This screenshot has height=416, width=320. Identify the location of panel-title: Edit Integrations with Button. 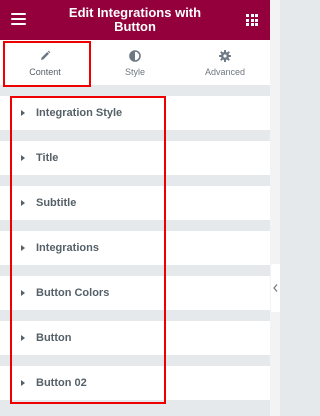
(135, 19).